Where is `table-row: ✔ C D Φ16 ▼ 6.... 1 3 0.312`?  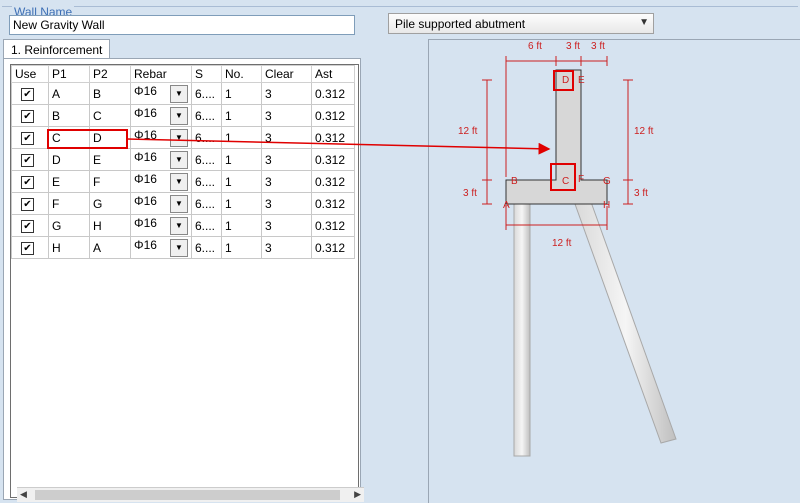 table-row: ✔ C D Φ16 ▼ 6.... 1 3 0.312 is located at coordinates (183, 137).